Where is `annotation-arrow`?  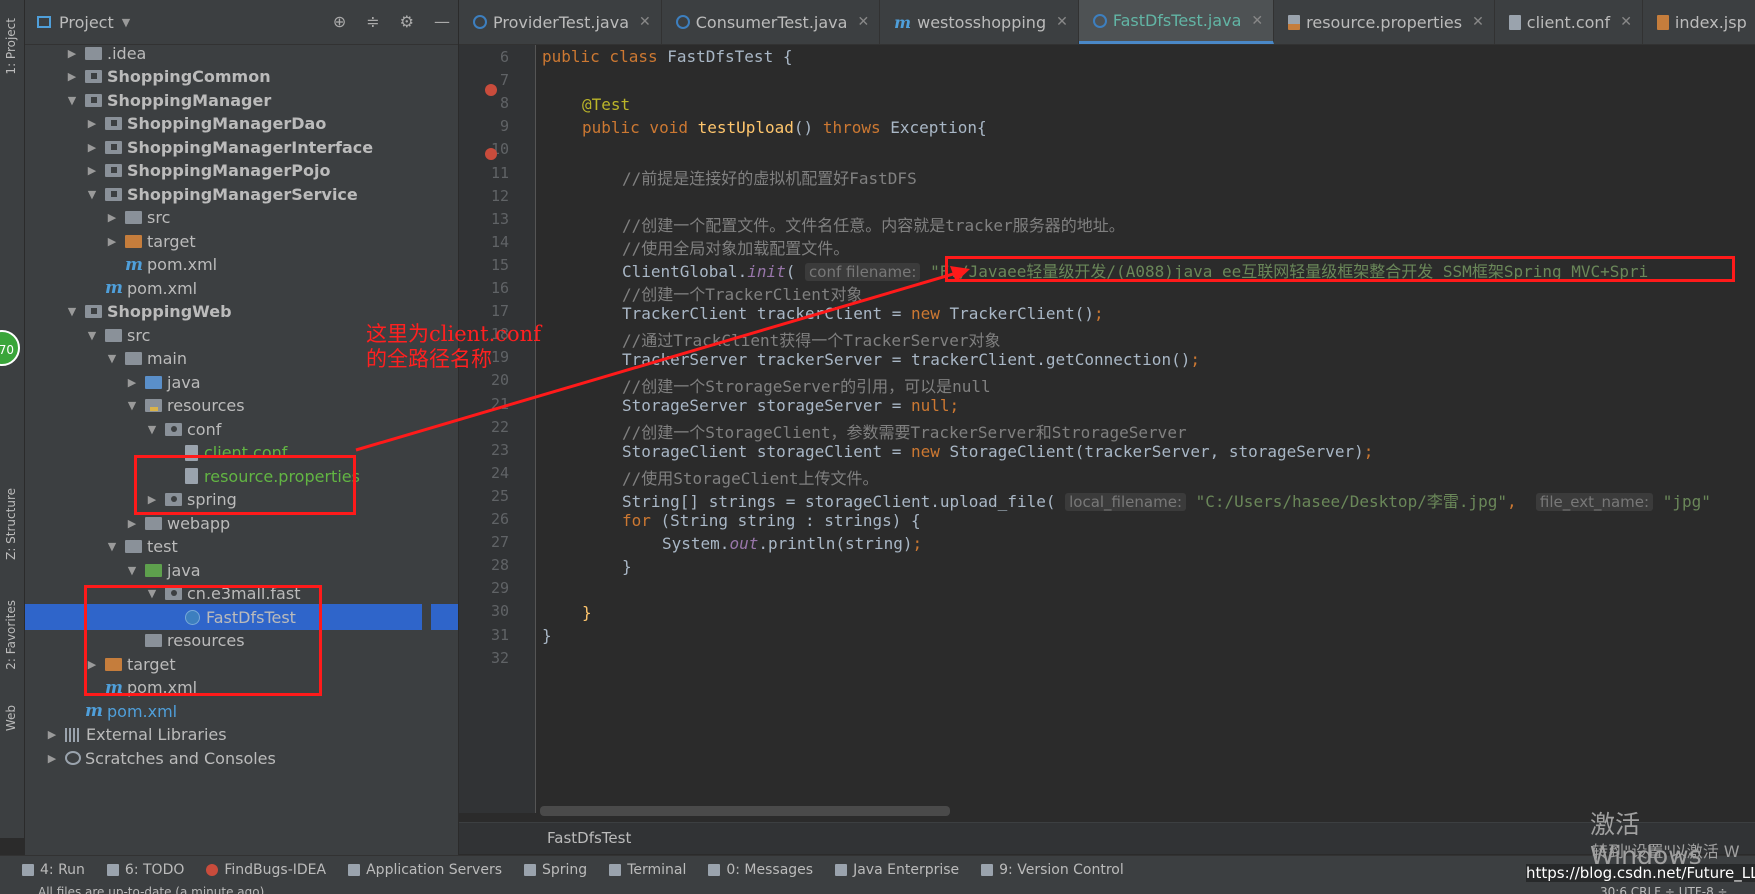
annotation-arrow is located at coordinates (662, 359).